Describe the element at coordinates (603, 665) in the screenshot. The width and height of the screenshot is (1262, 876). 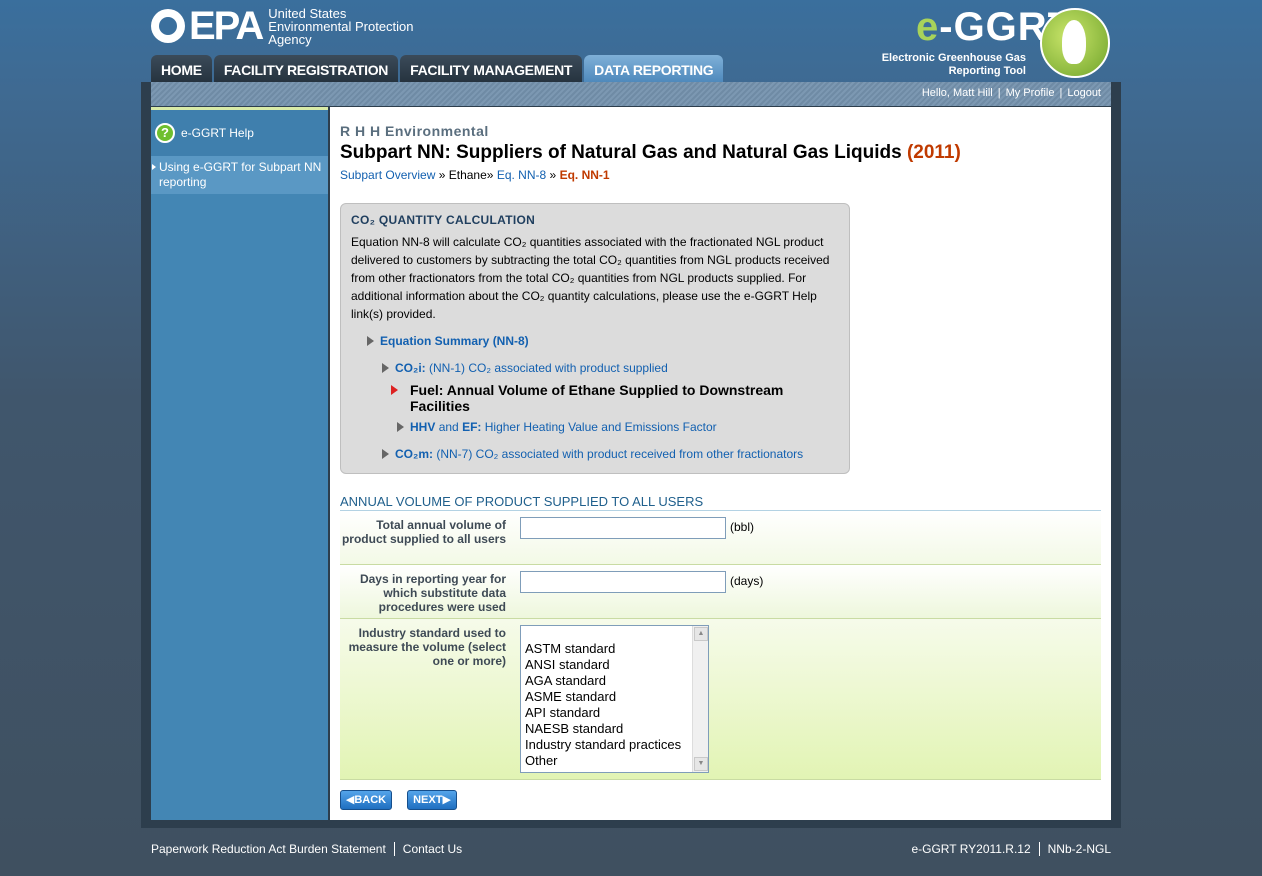
I see `option-ansi: ANSI standard` at that location.